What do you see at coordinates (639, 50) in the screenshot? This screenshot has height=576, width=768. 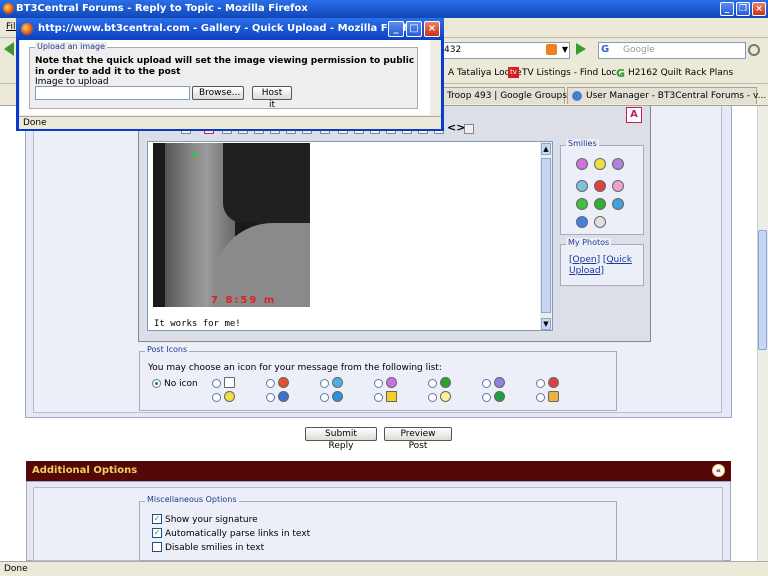 I see `search-placeholder: Google` at bounding box center [639, 50].